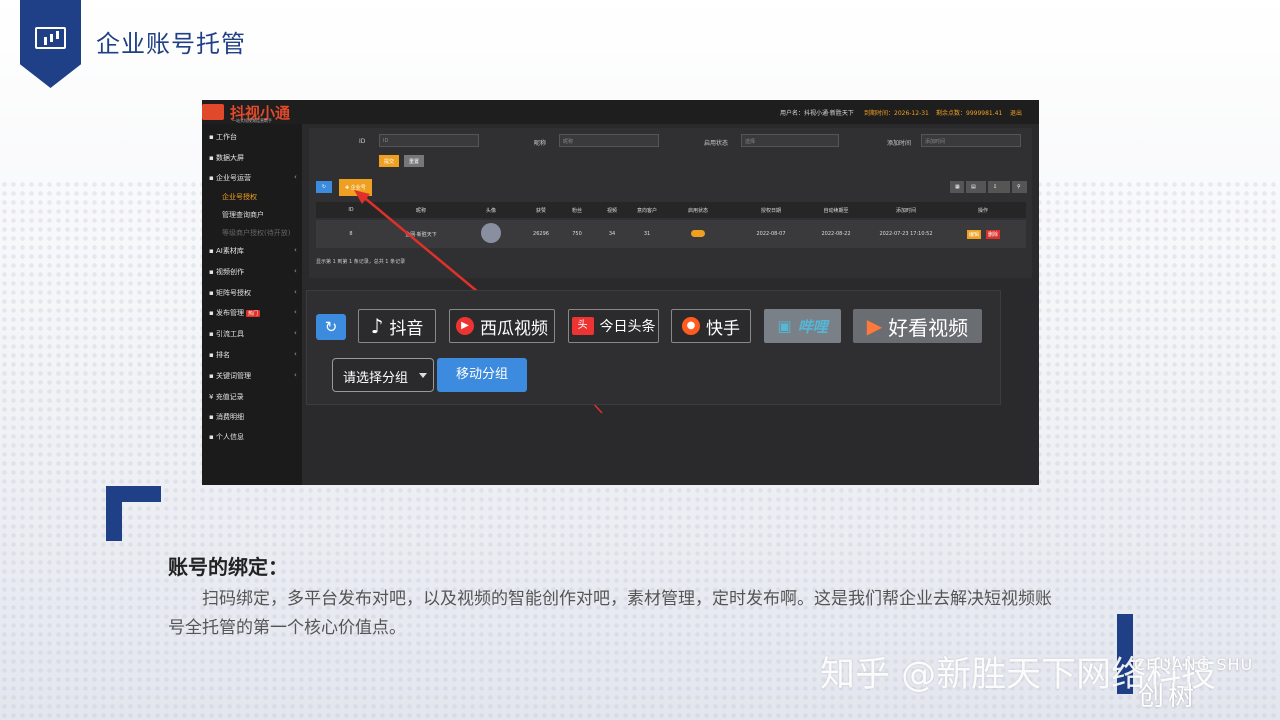  I want to click on id-label: ID, so click(362, 141).